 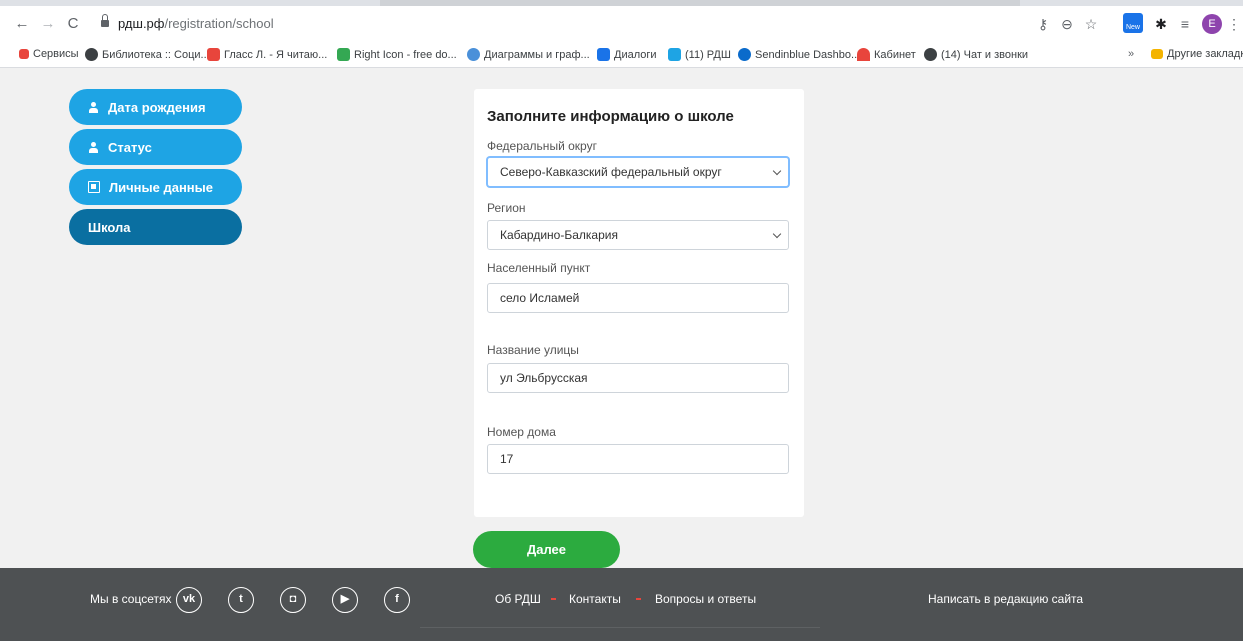 I want to click on url-text: рдш.рф/registration/school, so click(x=196, y=23).